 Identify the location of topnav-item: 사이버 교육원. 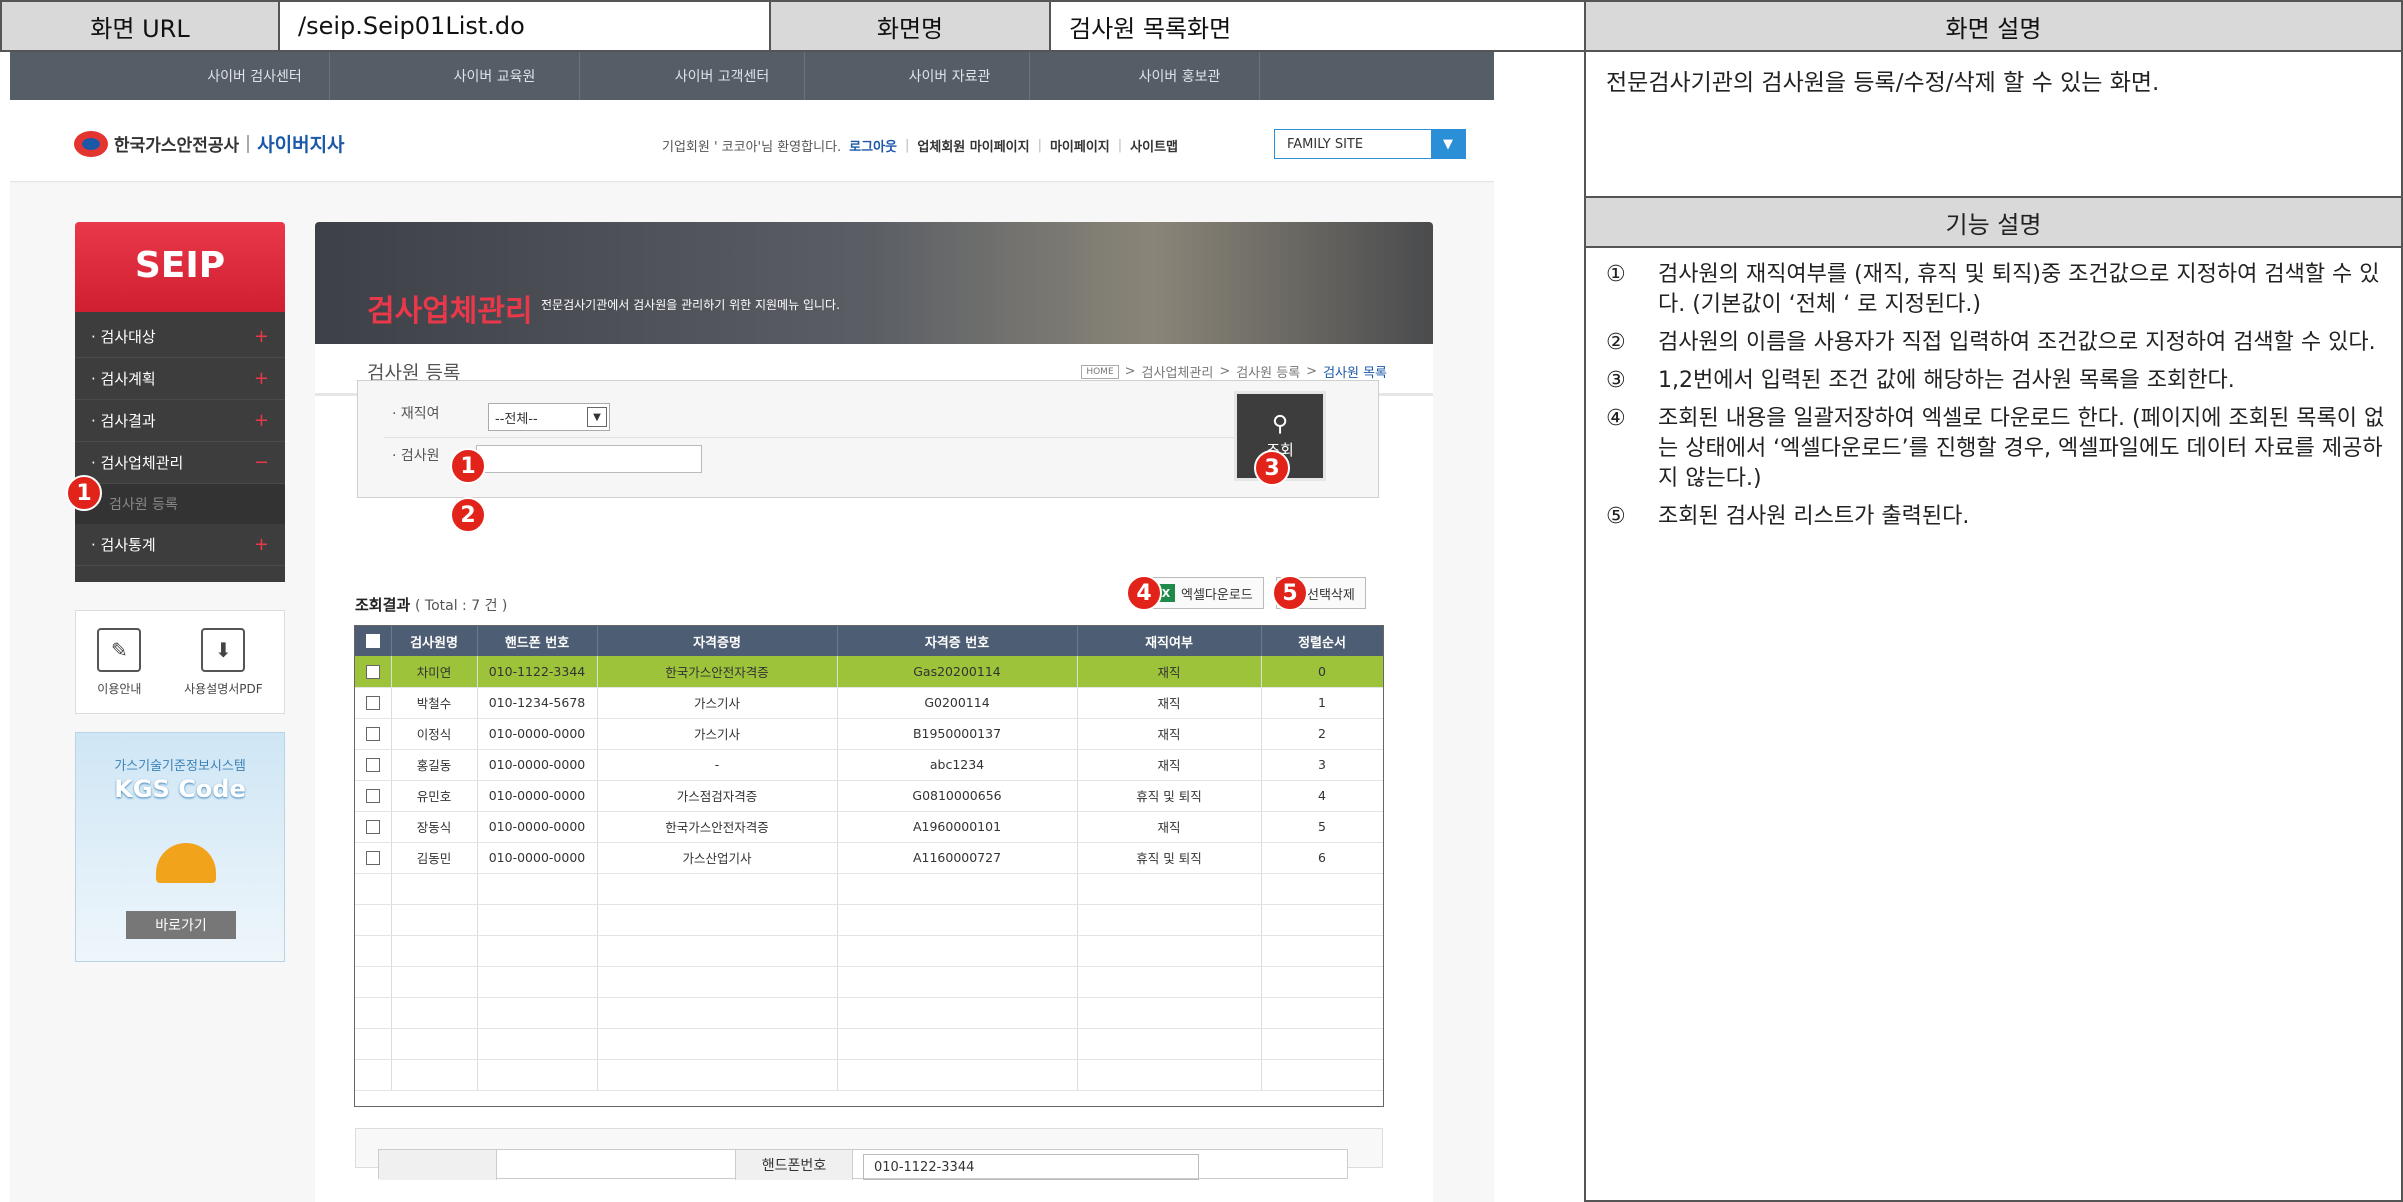
(495, 76).